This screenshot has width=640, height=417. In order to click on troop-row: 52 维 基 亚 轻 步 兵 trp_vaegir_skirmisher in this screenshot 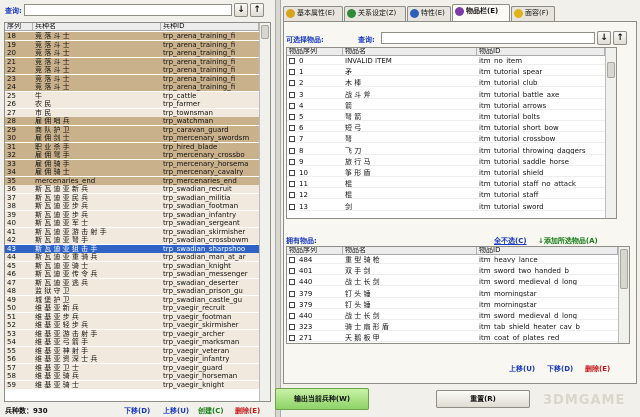, I will do `click(132, 325)`.